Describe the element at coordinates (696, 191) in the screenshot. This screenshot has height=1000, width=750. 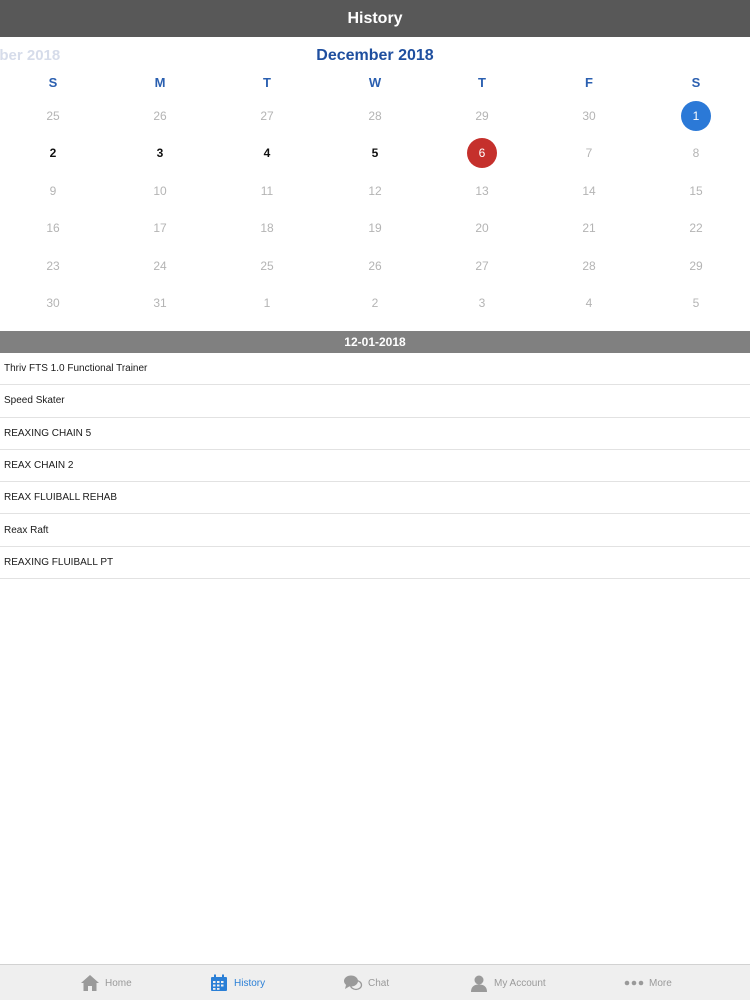
I see `calendar-day: 15` at that location.